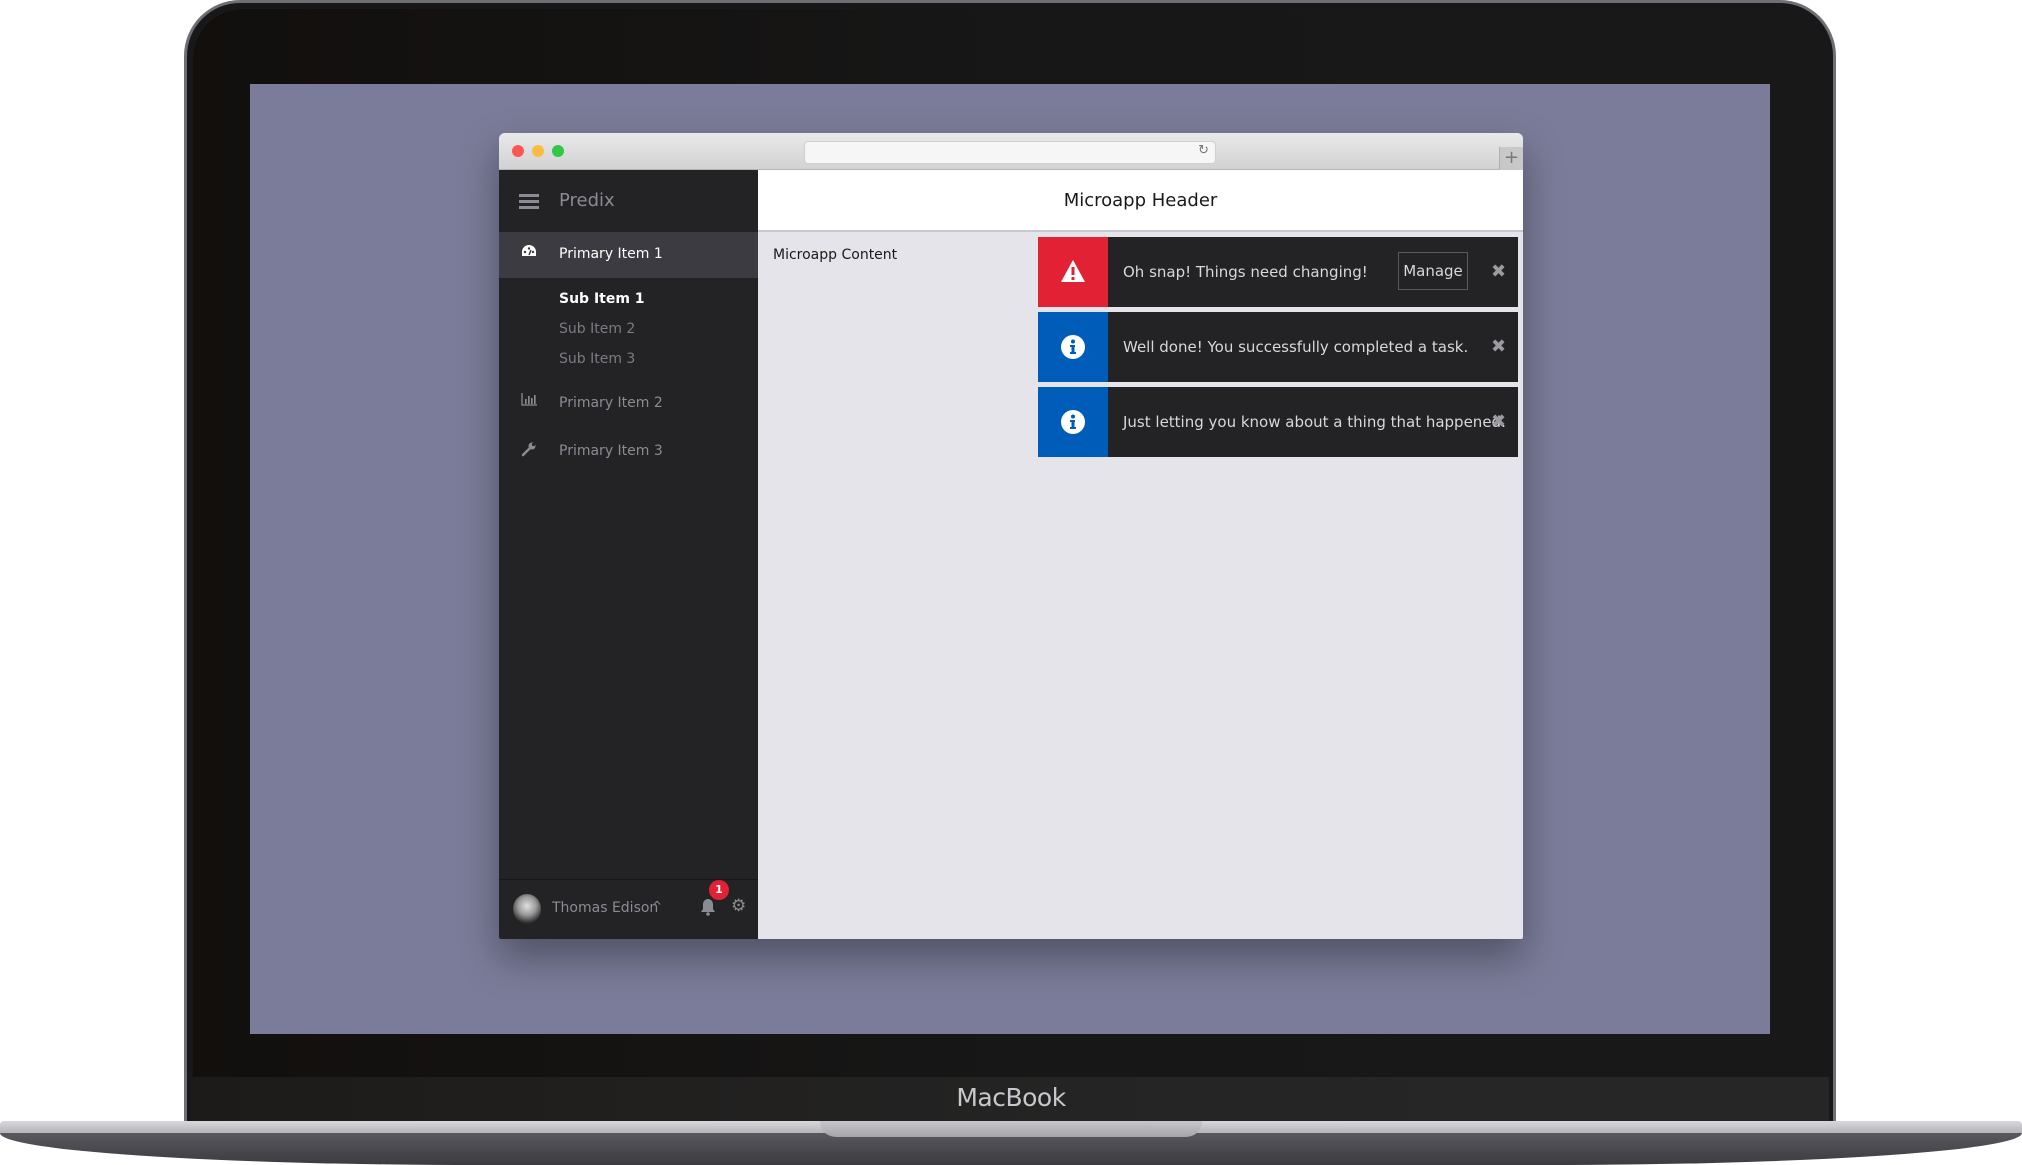  I want to click on browser-titlebar: ↻ +, so click(1011, 151).